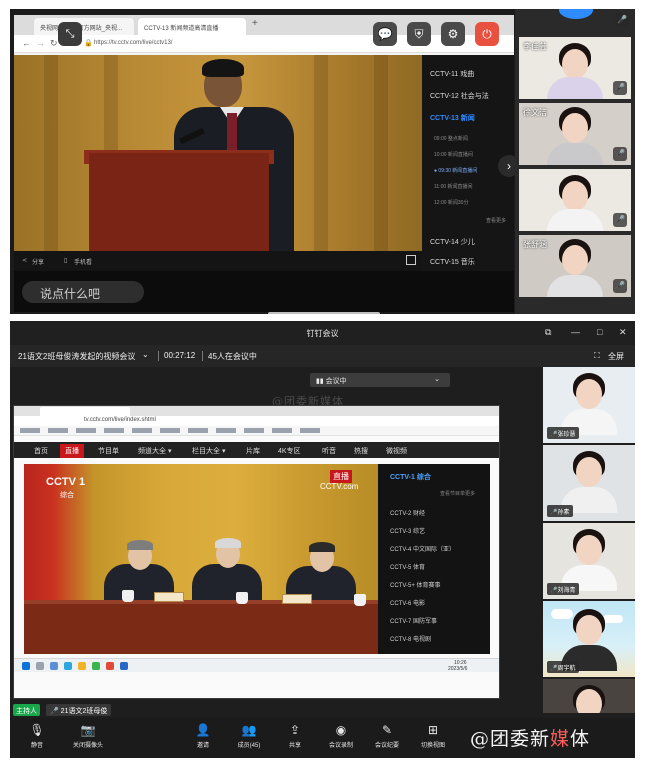 The image size is (645, 767). I want to click on leave-call-icon: ⏻, so click(487, 34).